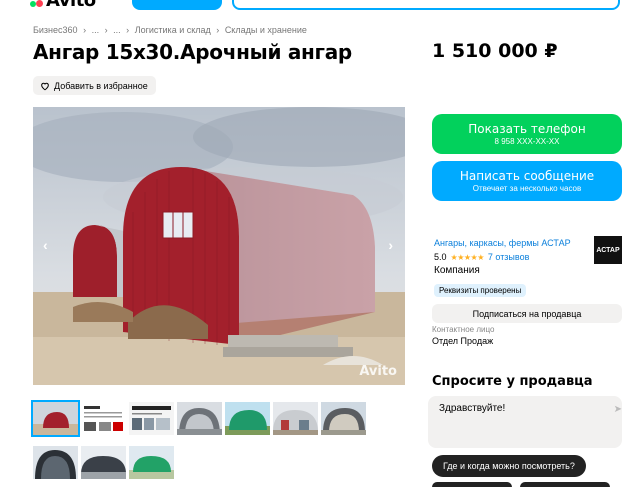  What do you see at coordinates (457, 270) in the screenshot?
I see `seller-type: Компания` at bounding box center [457, 270].